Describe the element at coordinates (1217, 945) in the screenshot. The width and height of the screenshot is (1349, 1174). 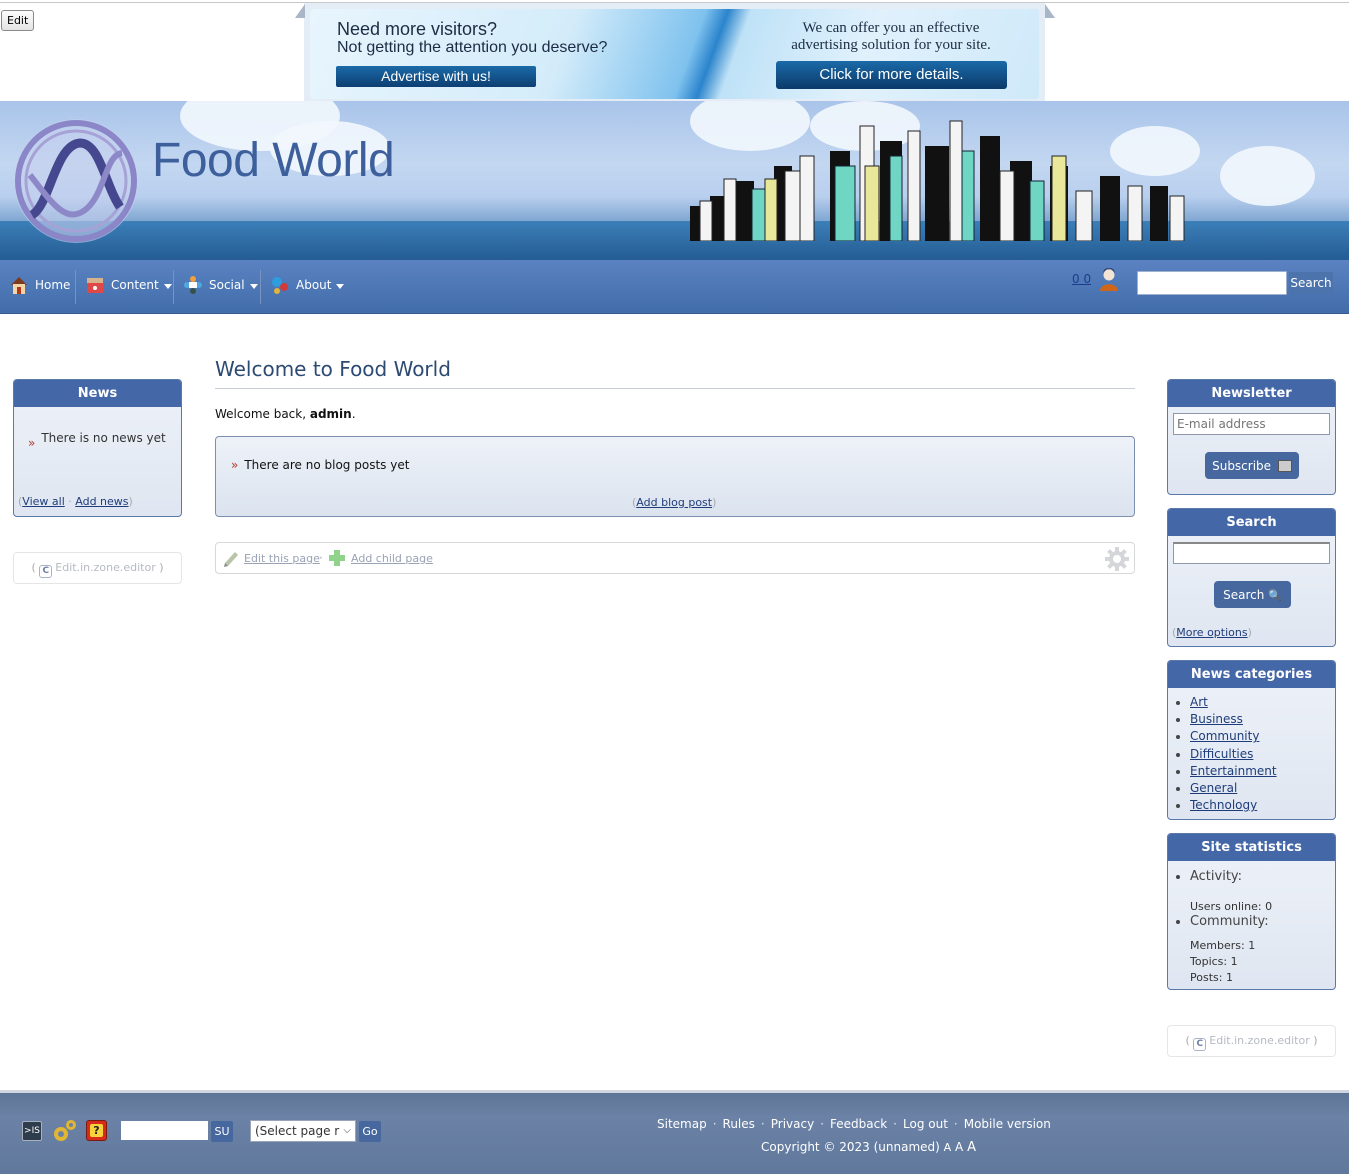
I see `members-label: Members:` at that location.